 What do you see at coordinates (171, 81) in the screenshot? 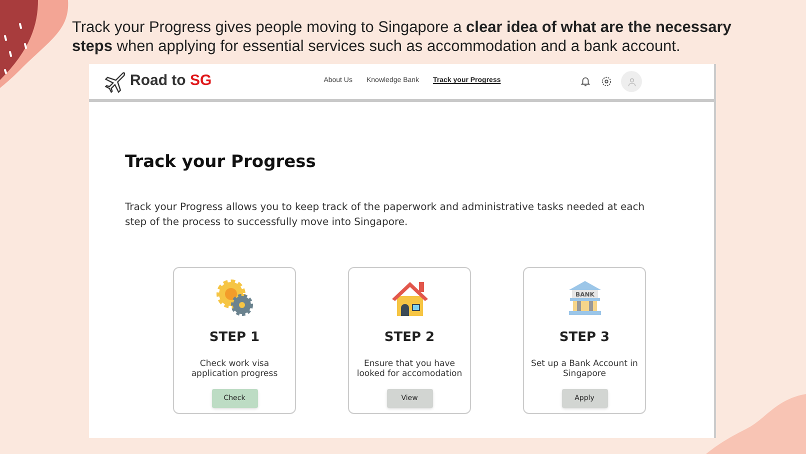
I see `logo-text: Road to SG` at bounding box center [171, 81].